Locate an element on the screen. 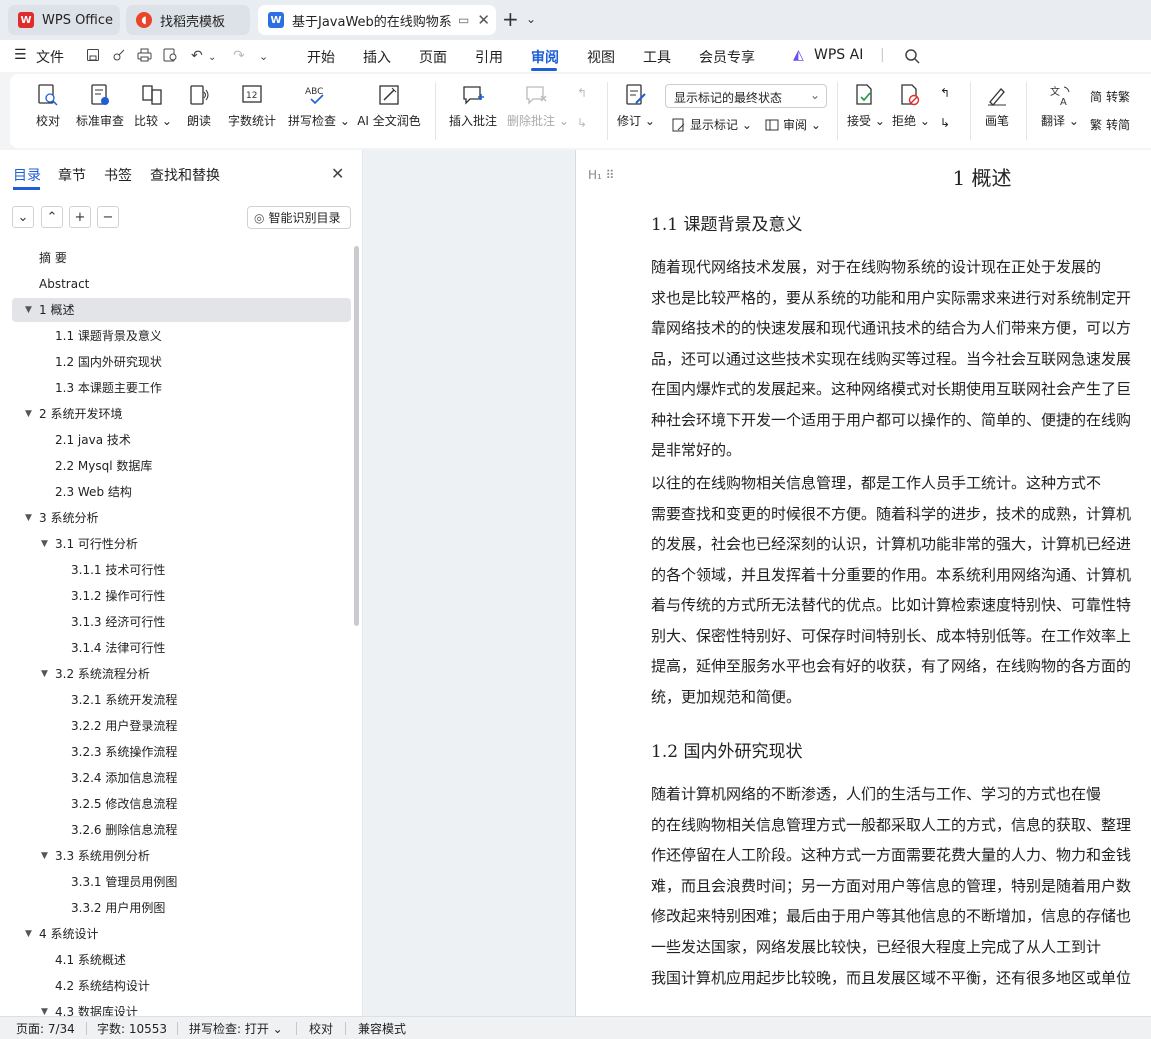  pen-button: 画笔 is located at coordinates (997, 105).